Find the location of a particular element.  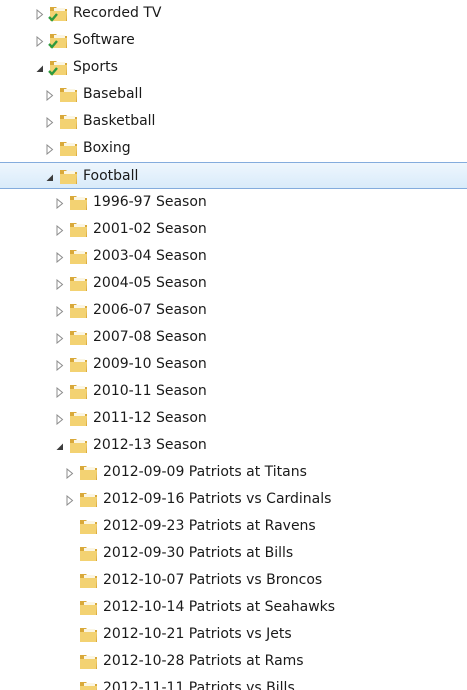

tree-item: 2012-09-16 Patriots vs Cardinals is located at coordinates (233, 499).